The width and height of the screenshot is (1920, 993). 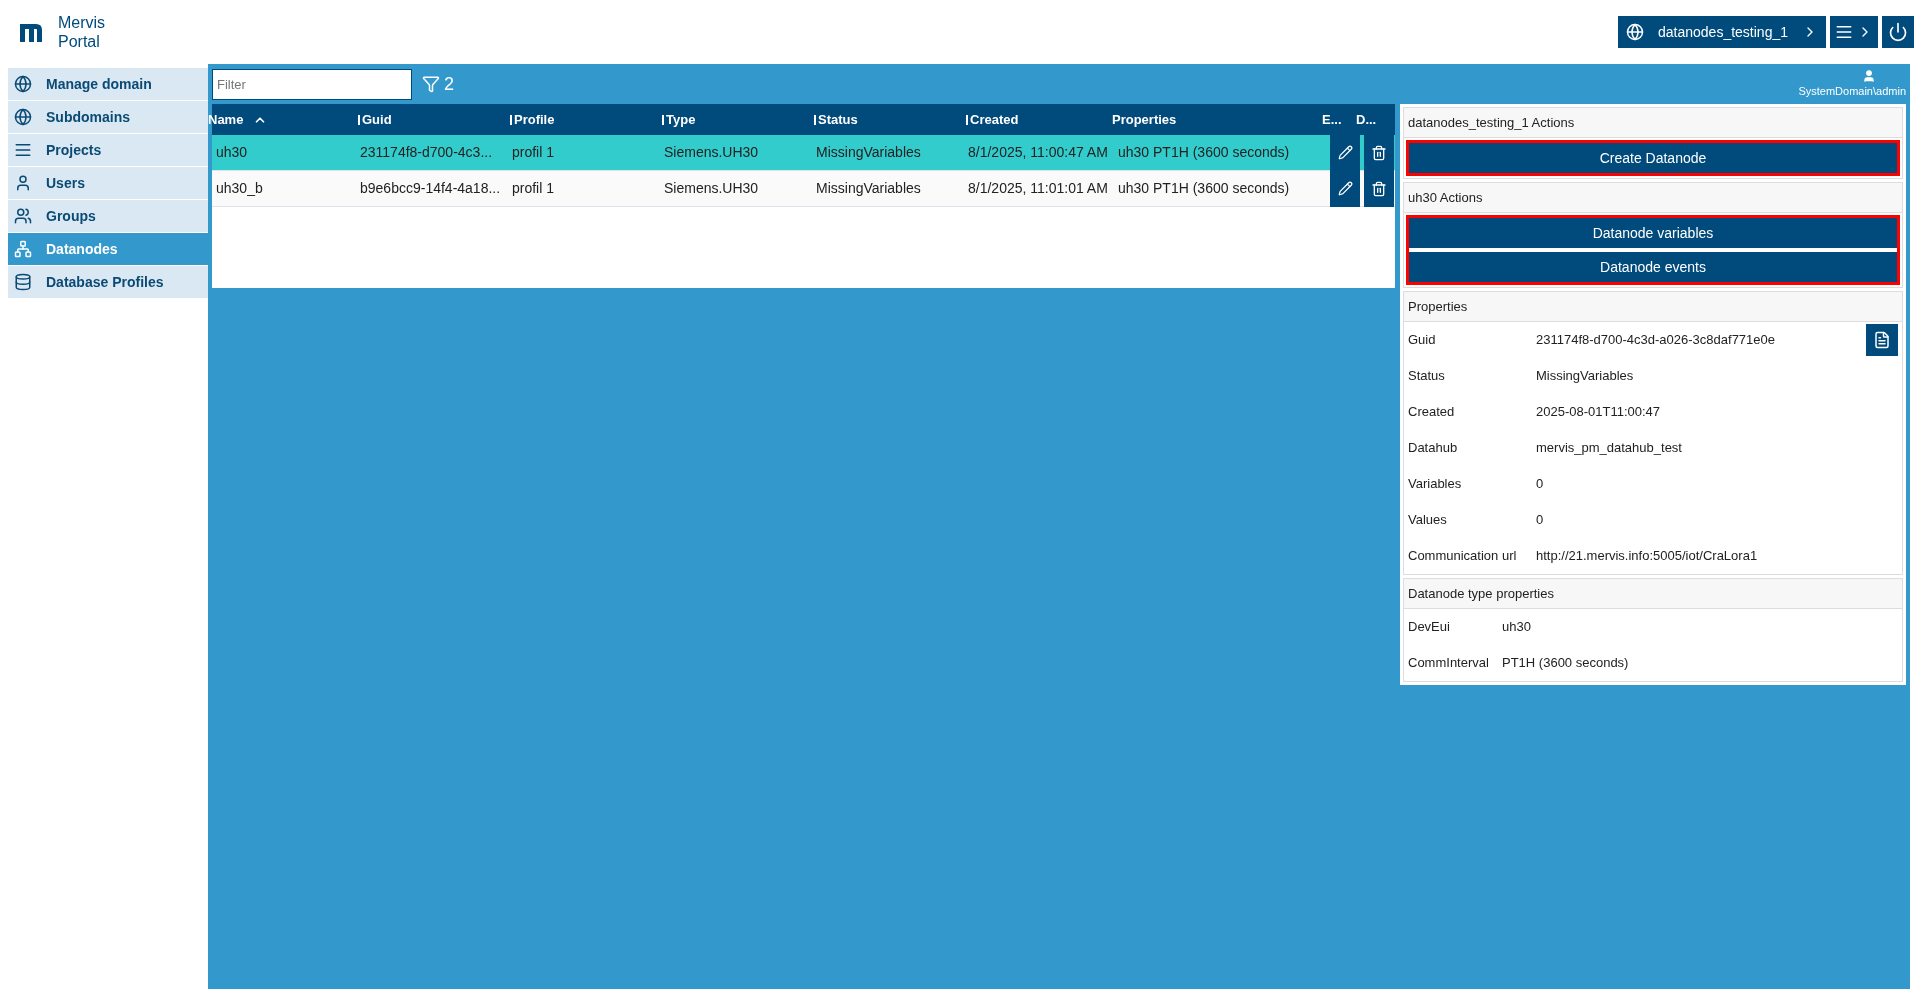 I want to click on property-value: 231174f8-d700-4c3d-a026-3c8daf771e0e, so click(x=1656, y=340).